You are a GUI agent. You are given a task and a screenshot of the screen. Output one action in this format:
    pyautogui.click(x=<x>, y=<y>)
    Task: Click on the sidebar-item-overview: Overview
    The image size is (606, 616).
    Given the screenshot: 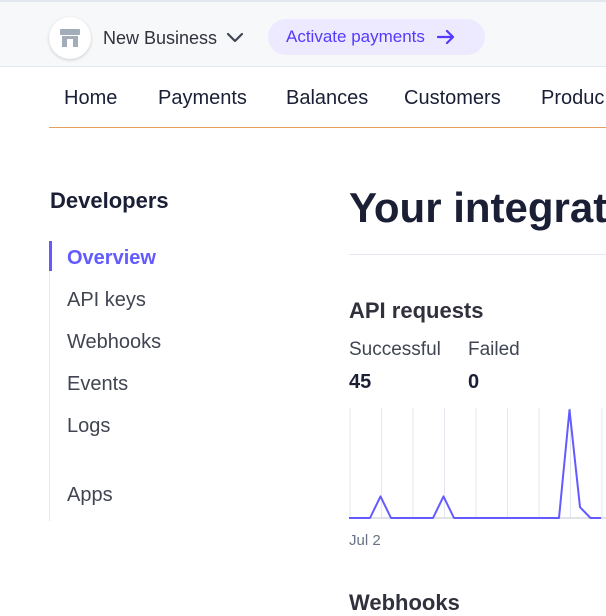 What is the action you would take?
    pyautogui.click(x=111, y=258)
    